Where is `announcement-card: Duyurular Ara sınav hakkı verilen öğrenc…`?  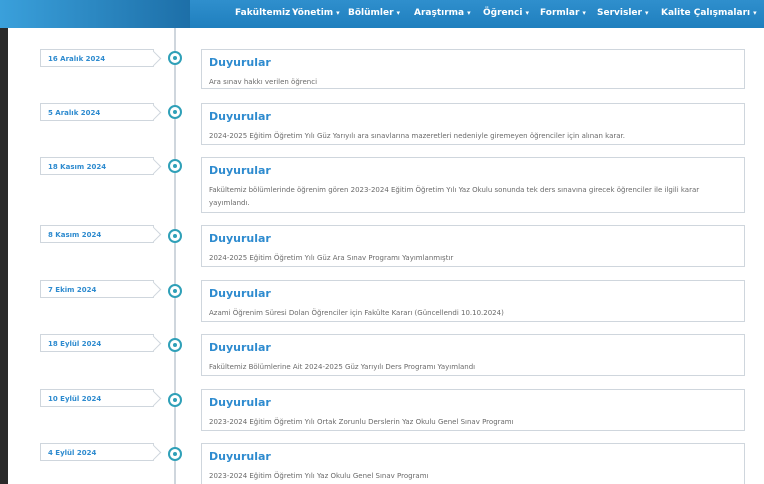
announcement-card: Duyurular Ara sınav hakkı verilen öğrenc… is located at coordinates (473, 69).